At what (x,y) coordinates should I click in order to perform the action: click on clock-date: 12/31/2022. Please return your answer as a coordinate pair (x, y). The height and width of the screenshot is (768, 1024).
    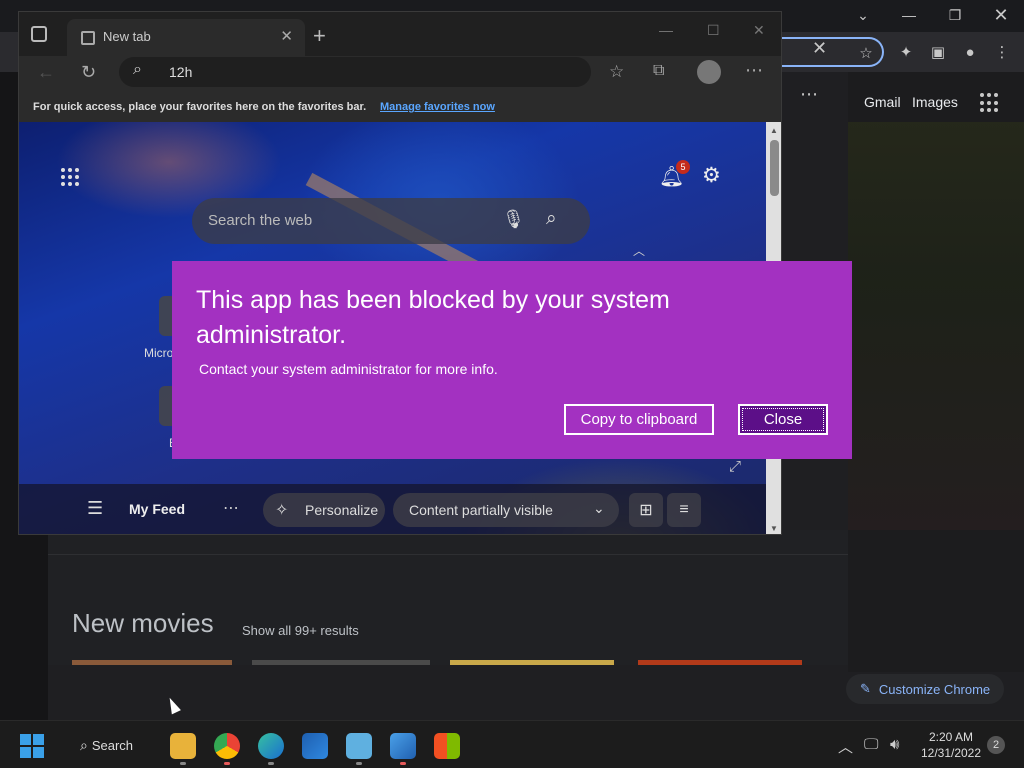
    Looking at the image, I should click on (951, 753).